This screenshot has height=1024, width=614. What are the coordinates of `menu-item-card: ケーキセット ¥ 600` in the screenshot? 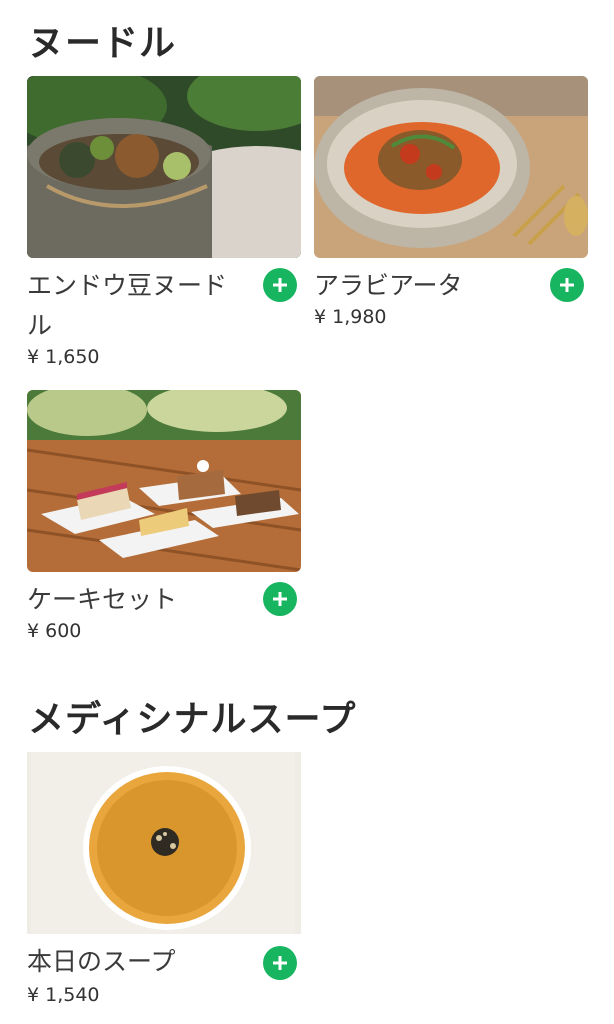 It's located at (164, 520).